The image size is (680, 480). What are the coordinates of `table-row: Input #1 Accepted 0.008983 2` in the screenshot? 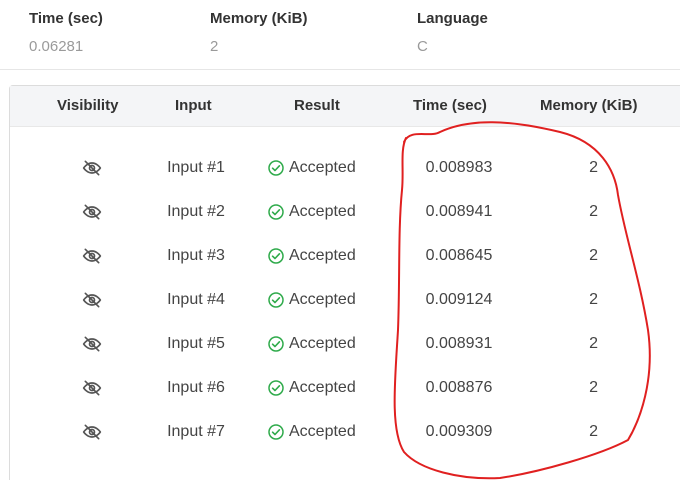 It's located at (345, 168).